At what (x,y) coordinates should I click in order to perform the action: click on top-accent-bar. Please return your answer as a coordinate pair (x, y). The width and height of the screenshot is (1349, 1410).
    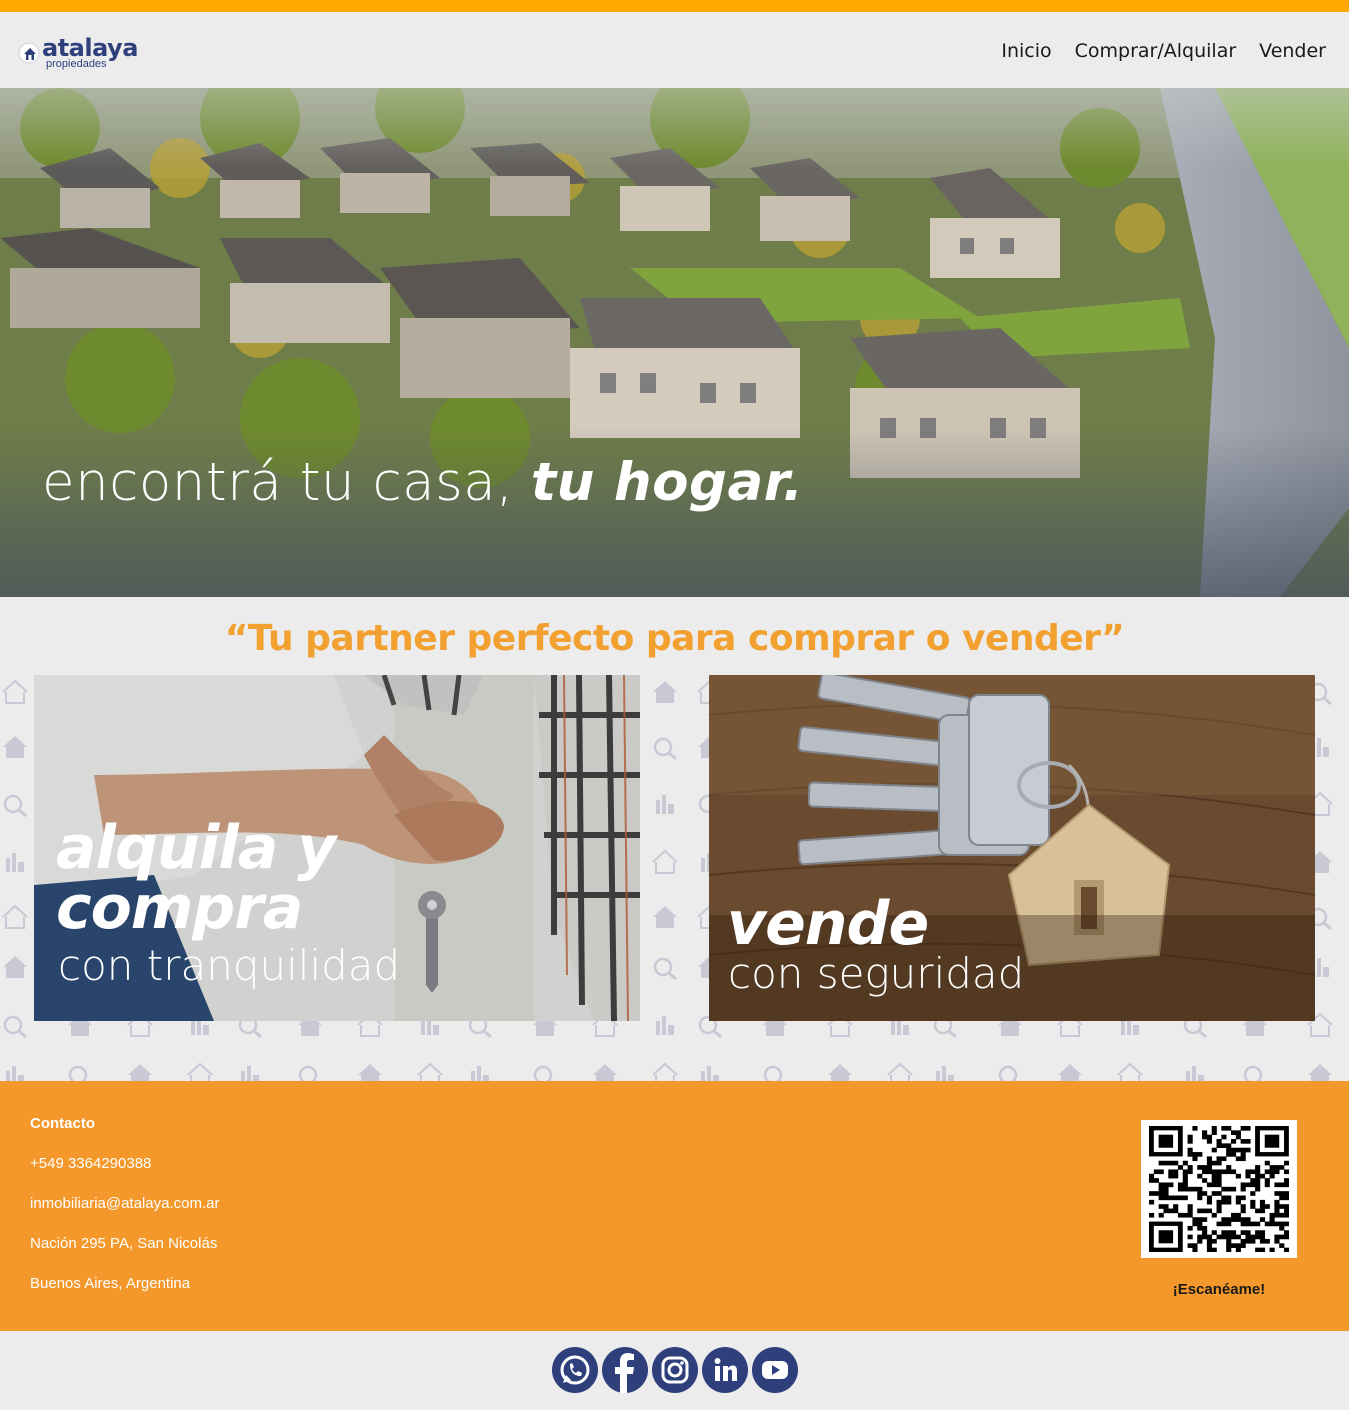
    Looking at the image, I should click on (674, 6).